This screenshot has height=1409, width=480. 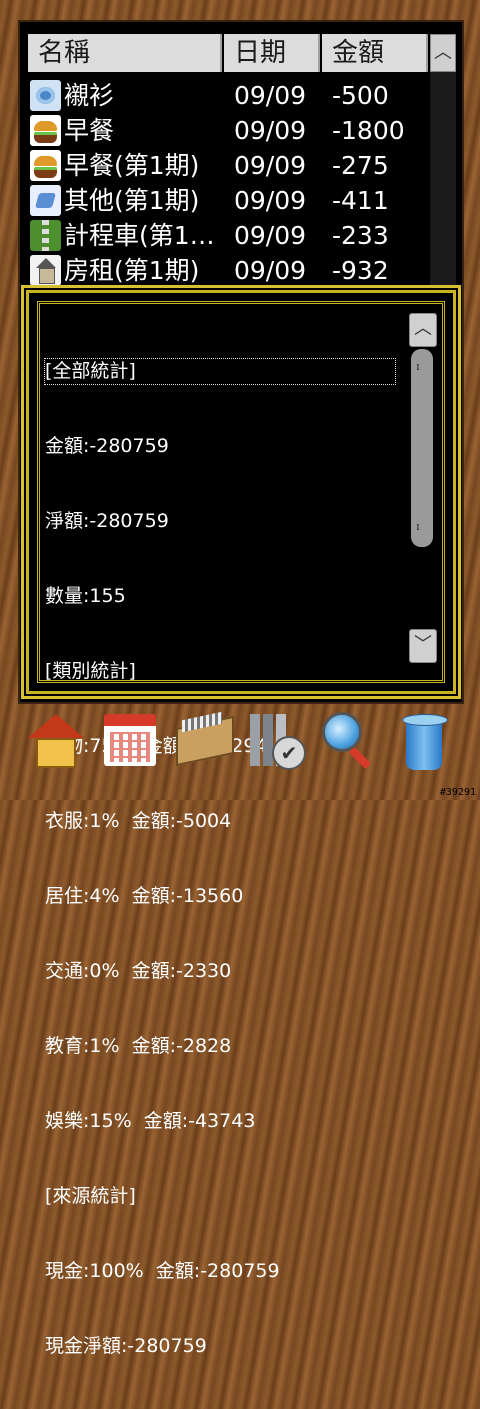 I want to click on chart-check-icon, so click(x=276, y=741).